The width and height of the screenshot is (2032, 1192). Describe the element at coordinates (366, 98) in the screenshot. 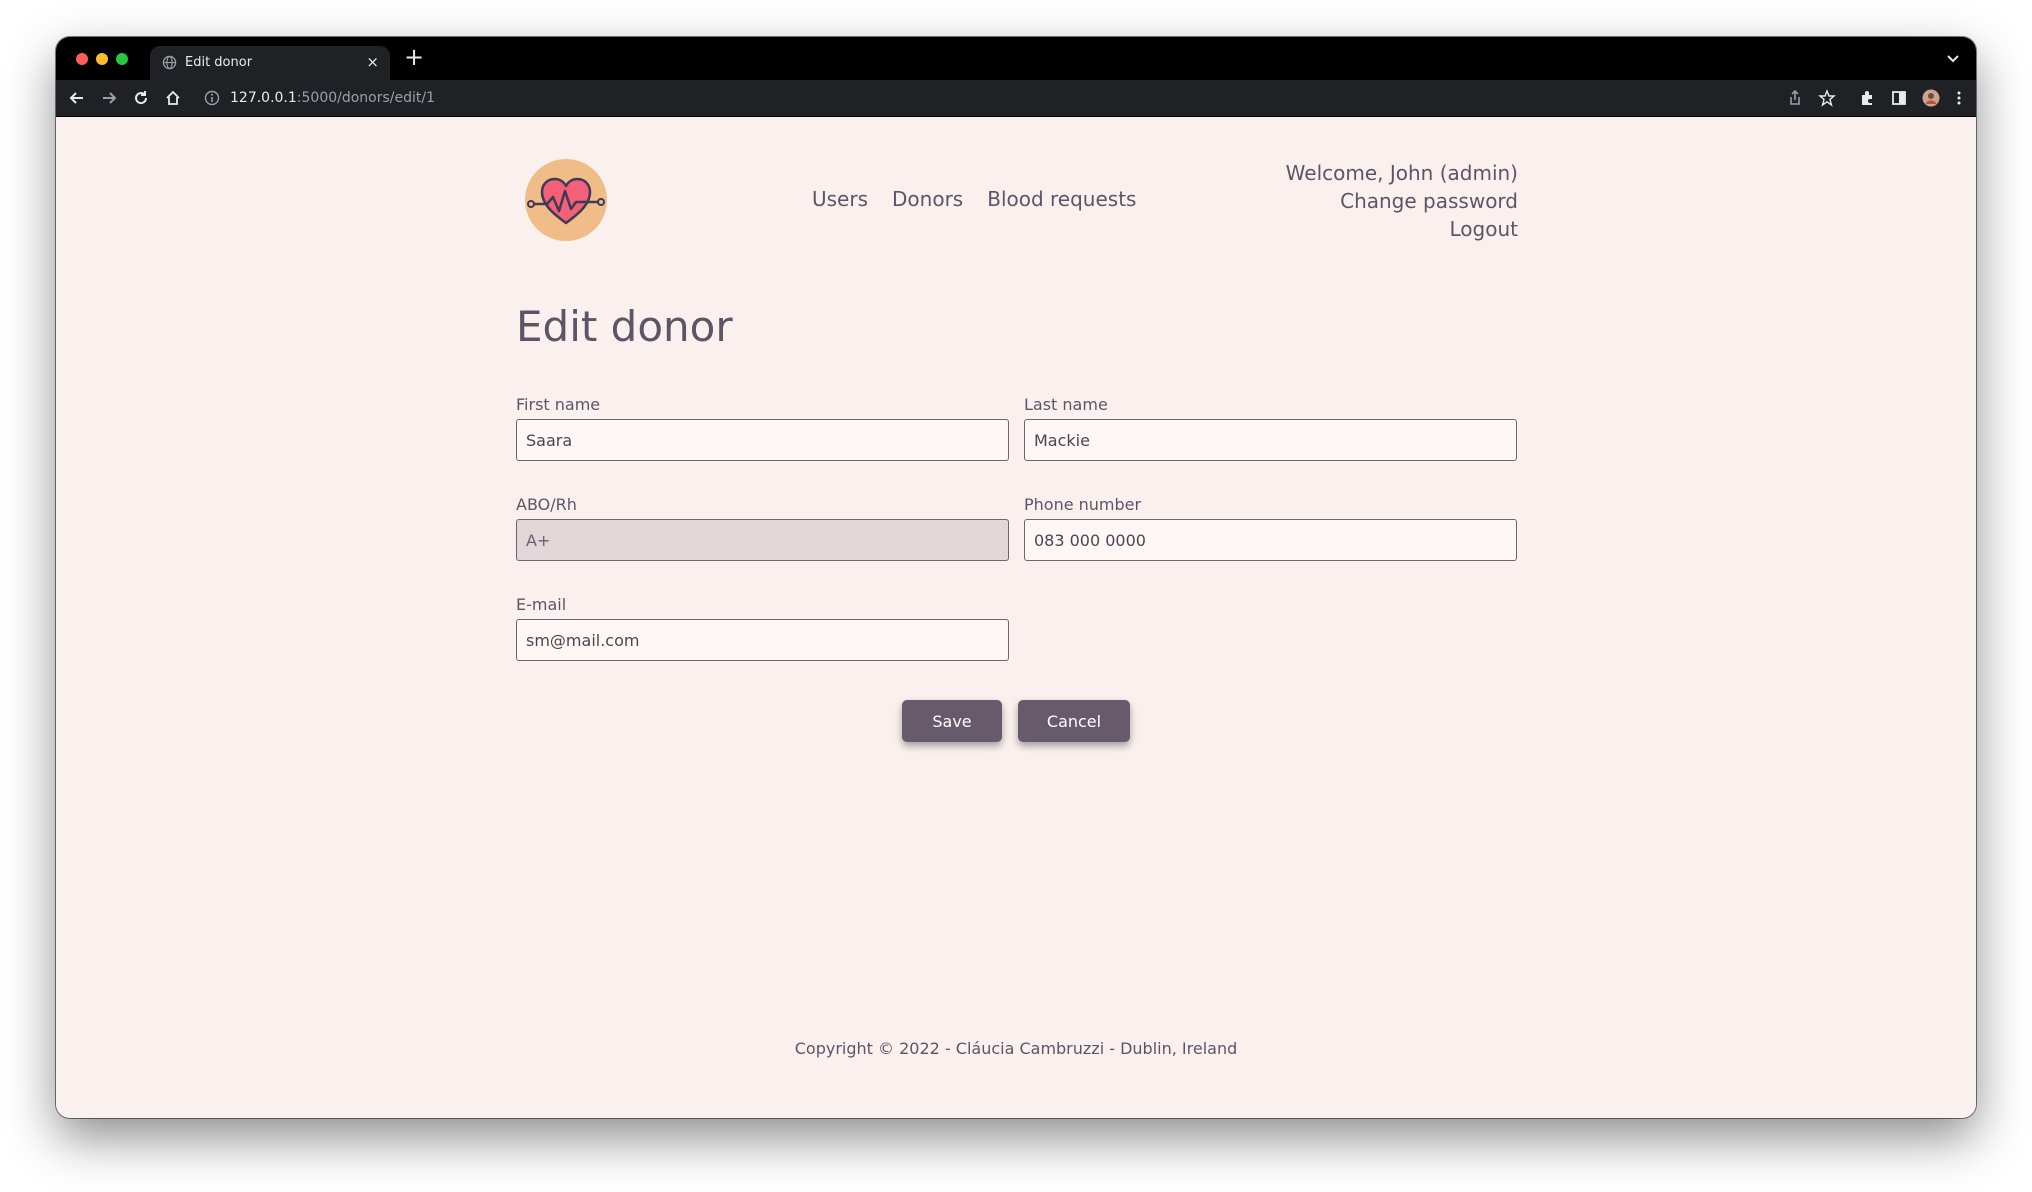

I see `url-path: :5000/donors/edit/1` at that location.